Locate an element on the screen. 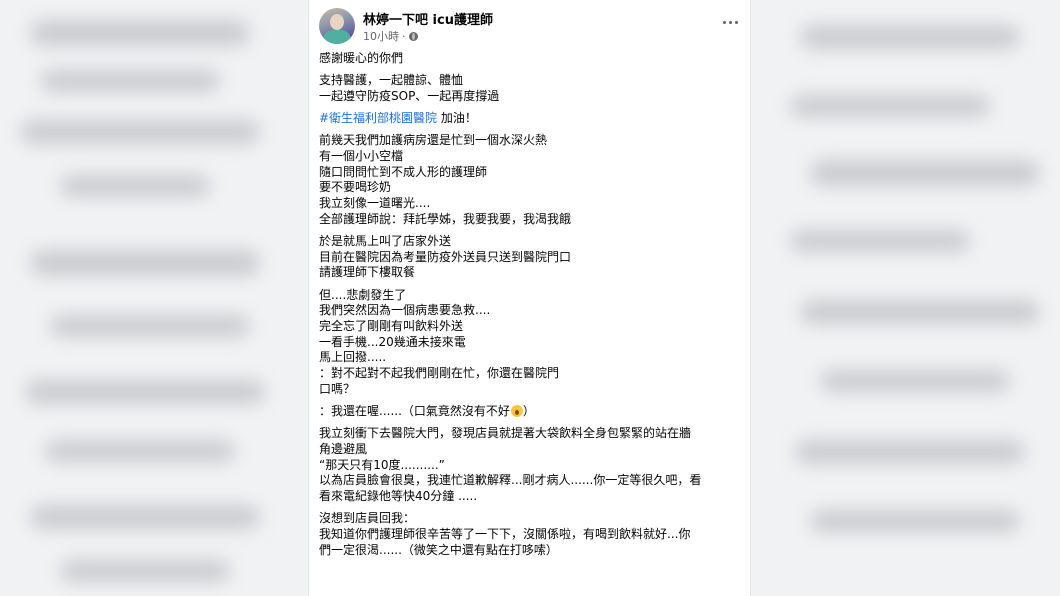  post-text-line: ：對不起對不起我們剛剛在忙，你還在醫院門 is located at coordinates (533, 374).